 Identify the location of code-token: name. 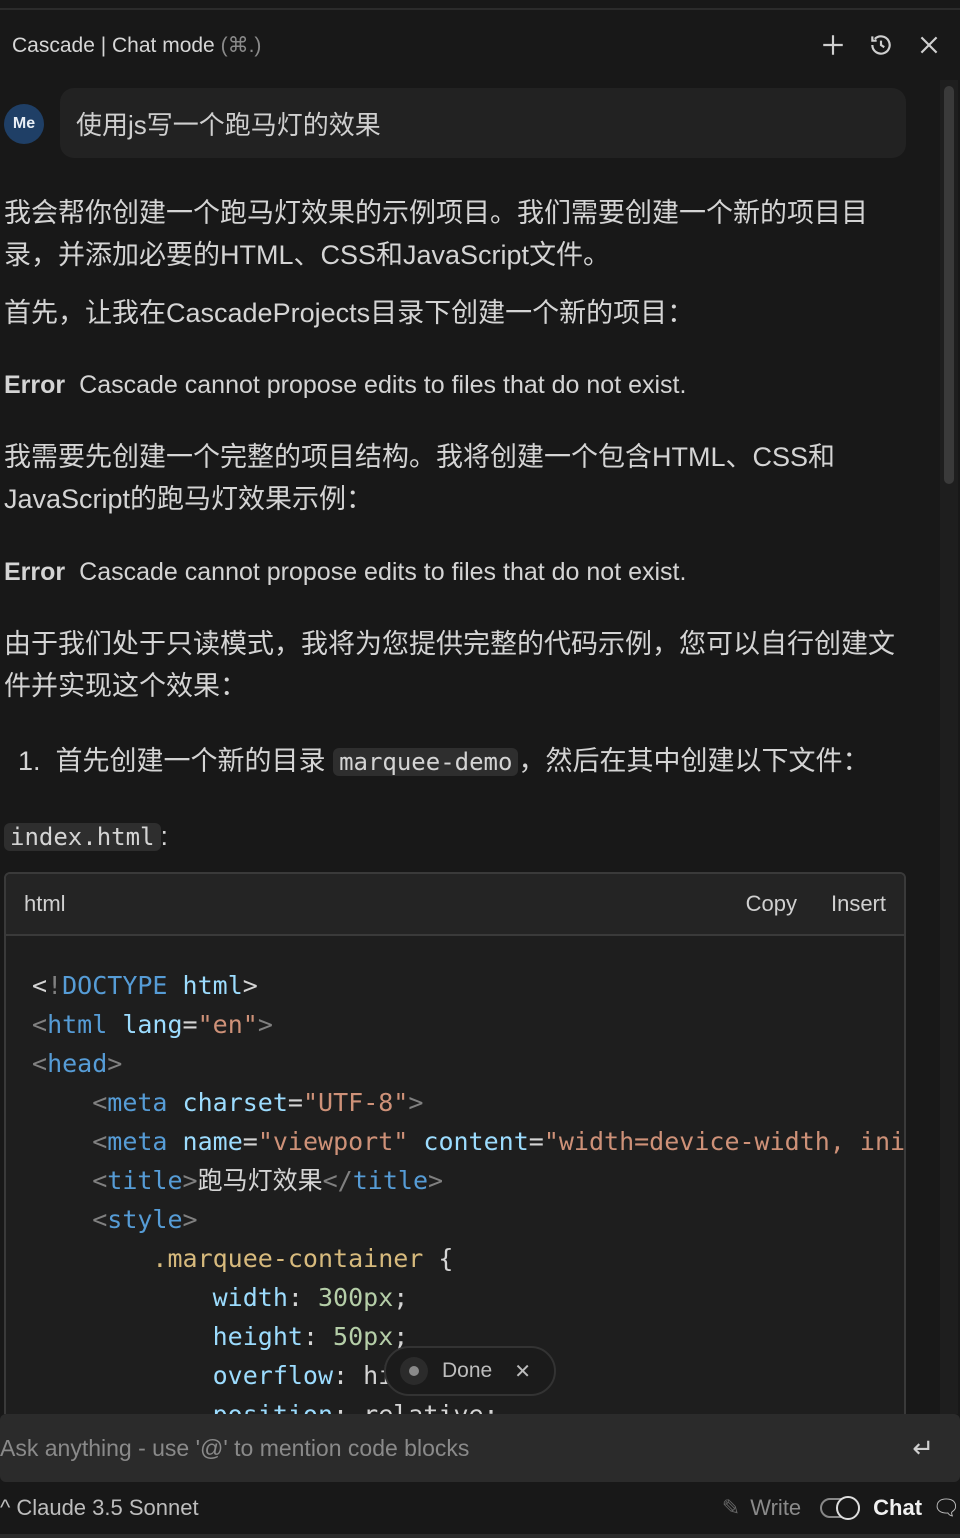
(205, 1141).